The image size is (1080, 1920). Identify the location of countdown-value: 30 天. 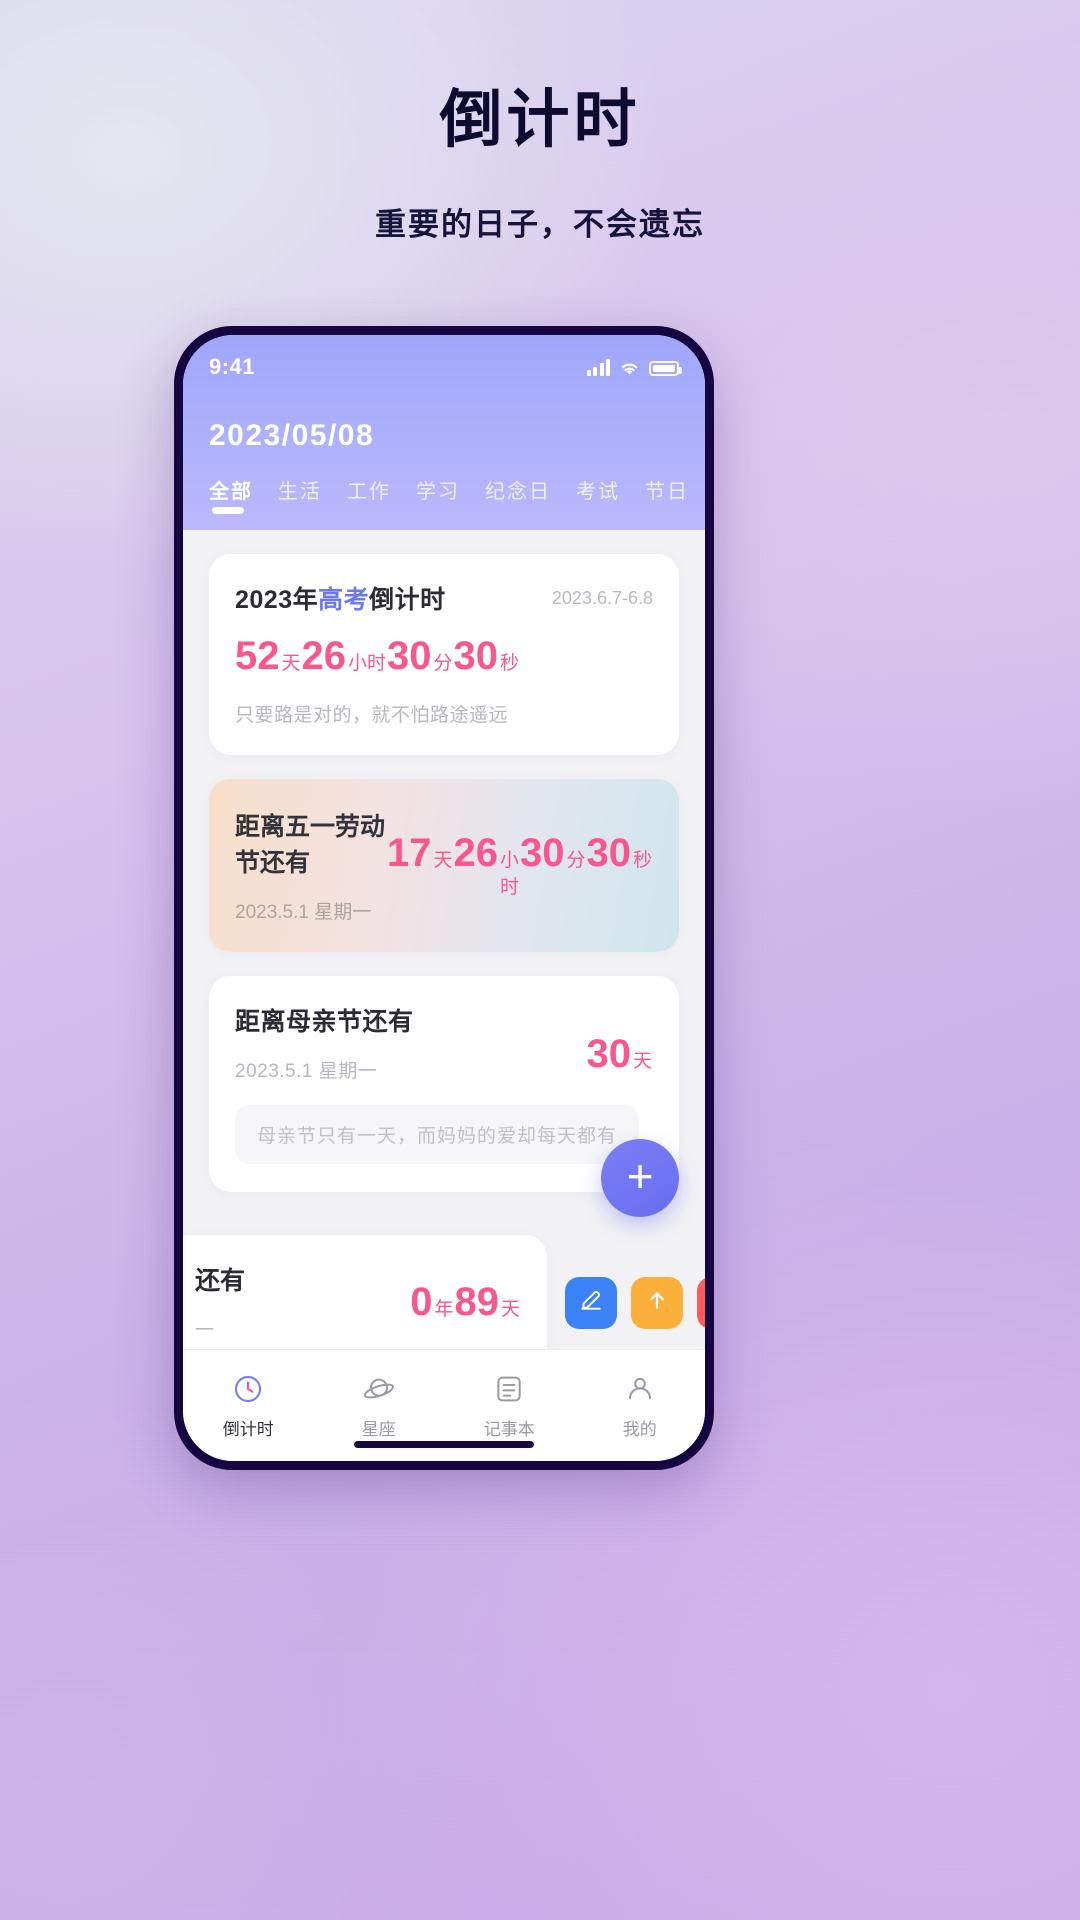
(619, 1054).